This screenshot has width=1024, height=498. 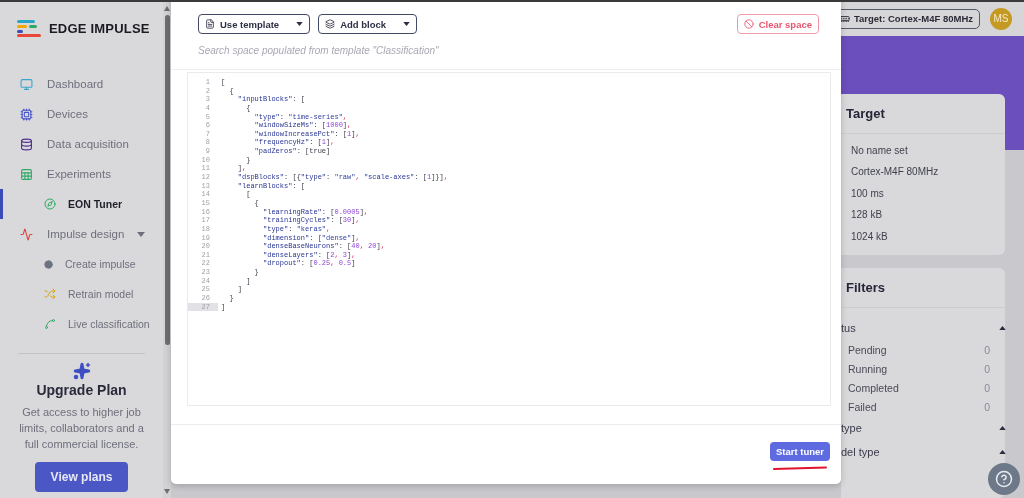 What do you see at coordinates (81, 294) in the screenshot?
I see `nav-item: Retrain model` at bounding box center [81, 294].